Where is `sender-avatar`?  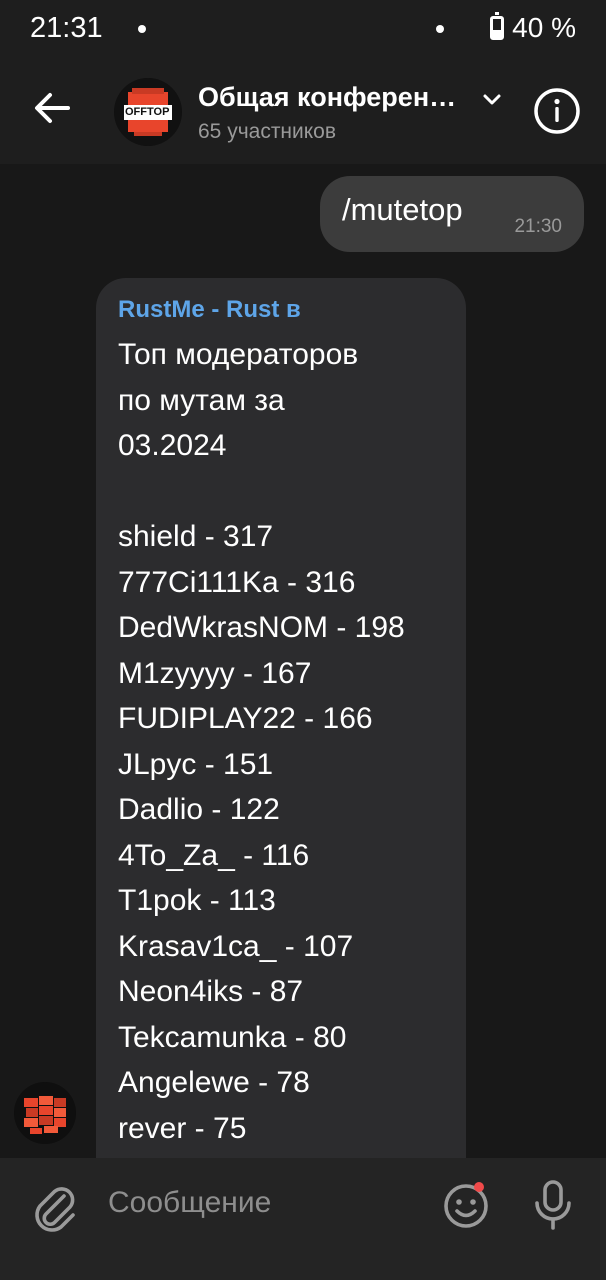 sender-avatar is located at coordinates (45, 1113).